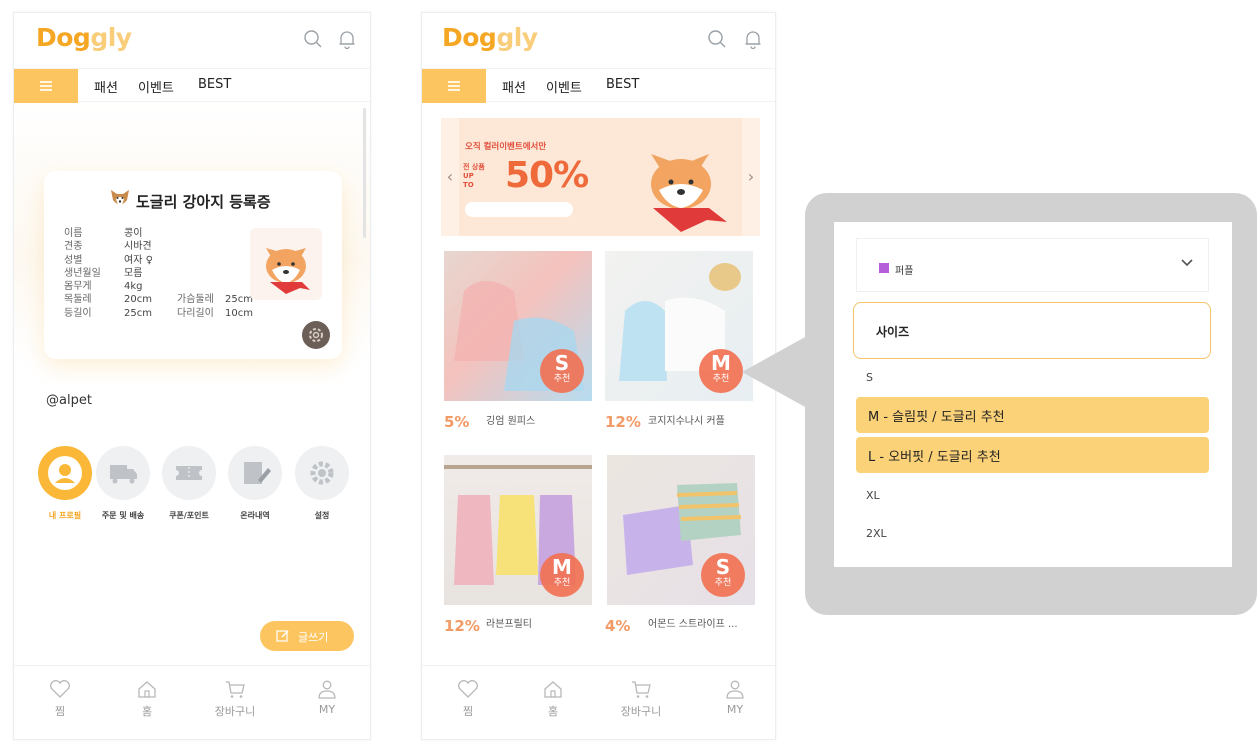 The height and width of the screenshot is (745, 1257). I want to click on banner-percent: 50%, so click(547, 175).